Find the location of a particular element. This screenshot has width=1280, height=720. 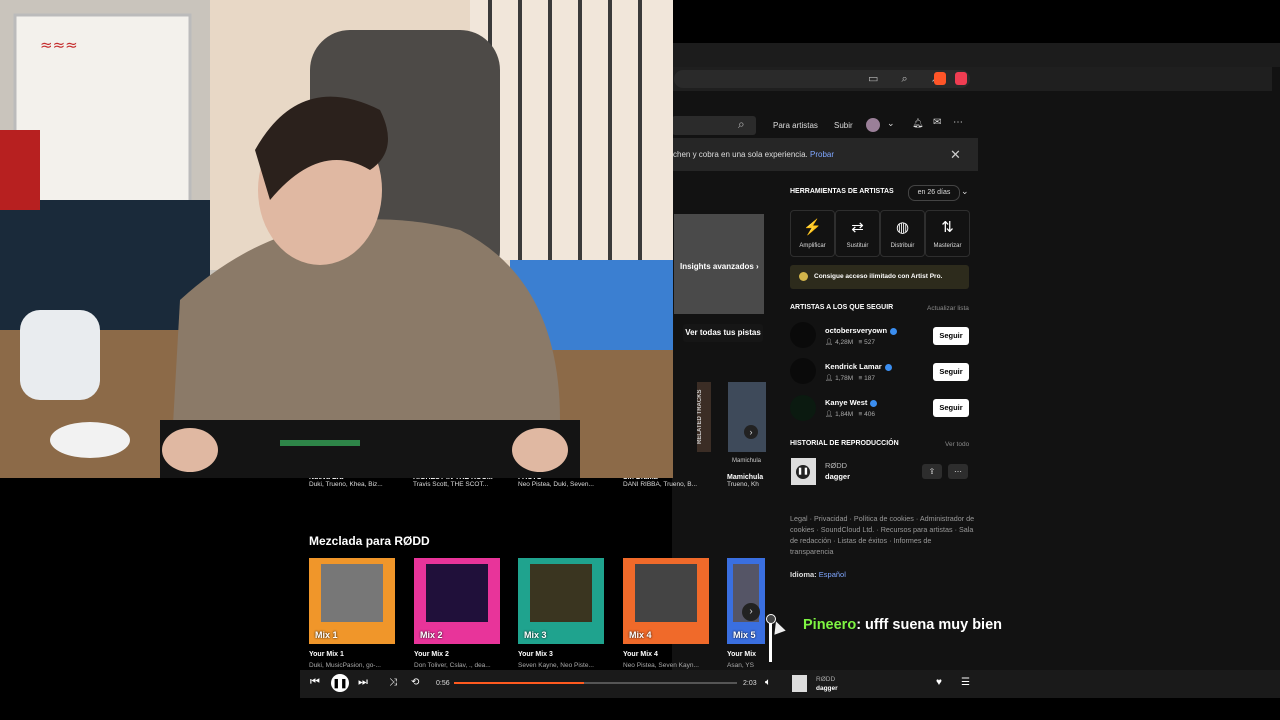

related-caption: Mamichula is located at coordinates (747, 461).